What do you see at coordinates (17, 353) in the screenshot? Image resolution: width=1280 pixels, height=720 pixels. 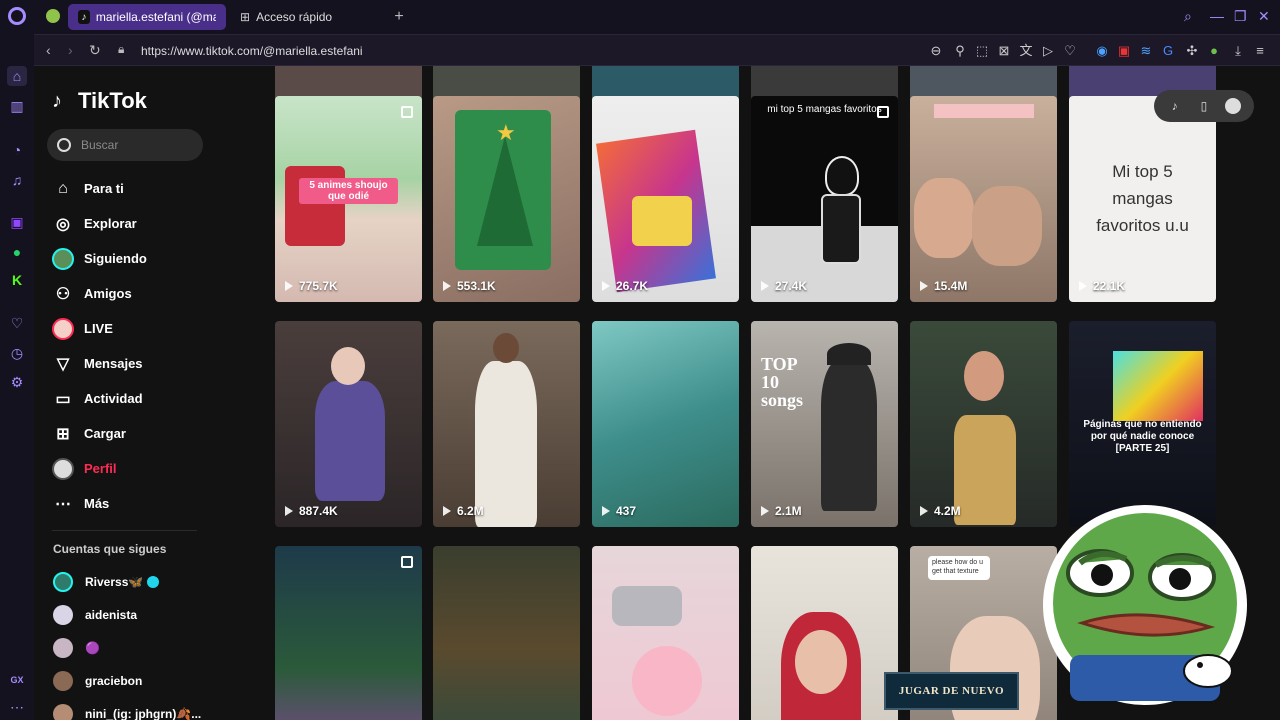 I see `history-icon: ◷` at bounding box center [17, 353].